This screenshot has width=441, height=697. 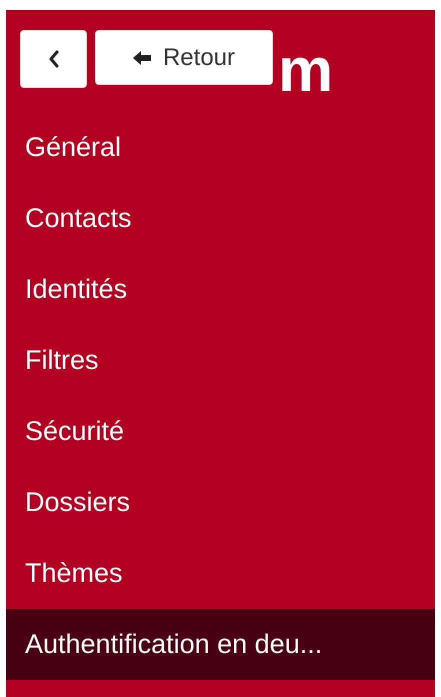 I want to click on menu-item: Général, so click(x=220, y=147).